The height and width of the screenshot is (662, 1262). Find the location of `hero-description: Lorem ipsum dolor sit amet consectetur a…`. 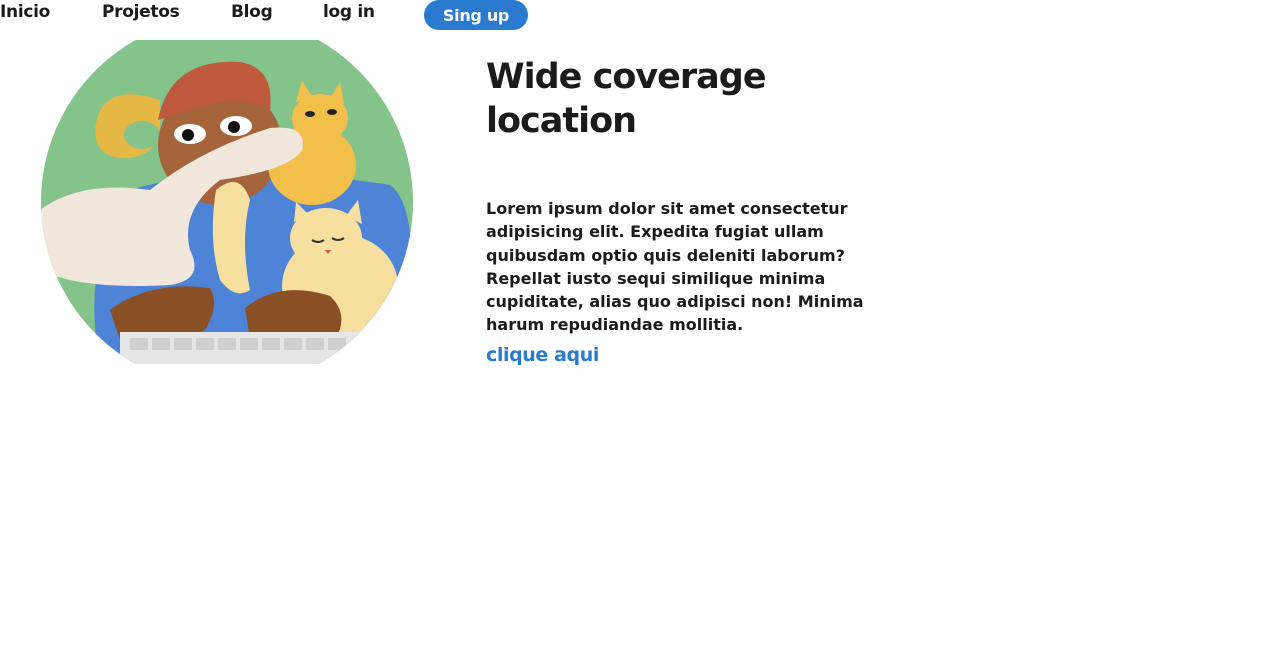

hero-description: Lorem ipsum dolor sit amet consectetur a… is located at coordinates (675, 267).